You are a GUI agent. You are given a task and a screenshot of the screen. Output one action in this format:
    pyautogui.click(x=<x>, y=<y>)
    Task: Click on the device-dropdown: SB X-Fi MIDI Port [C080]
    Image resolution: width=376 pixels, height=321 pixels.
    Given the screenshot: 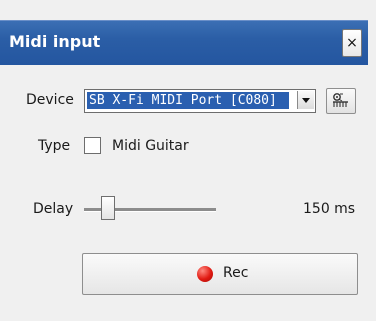 What is the action you would take?
    pyautogui.click(x=200, y=101)
    